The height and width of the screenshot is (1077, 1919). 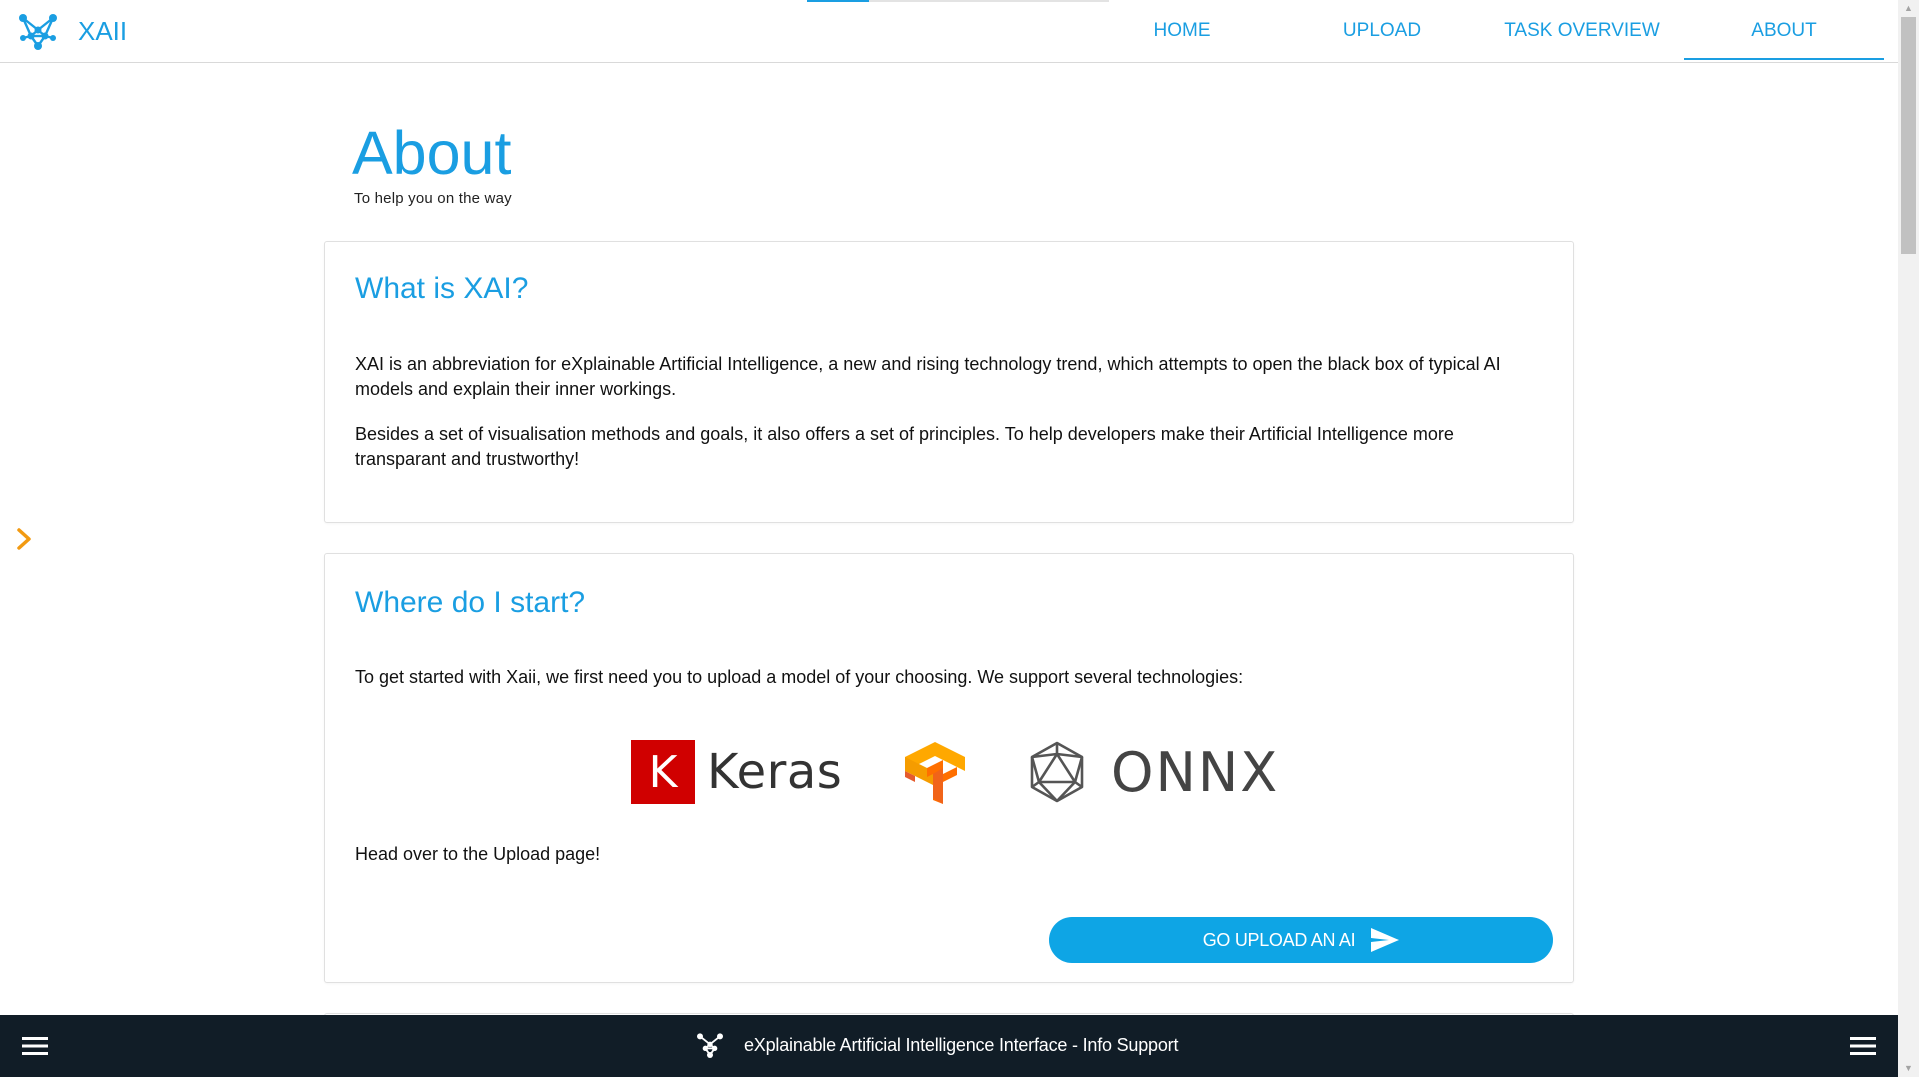 I want to click on keras-name: Keras, so click(x=775, y=772).